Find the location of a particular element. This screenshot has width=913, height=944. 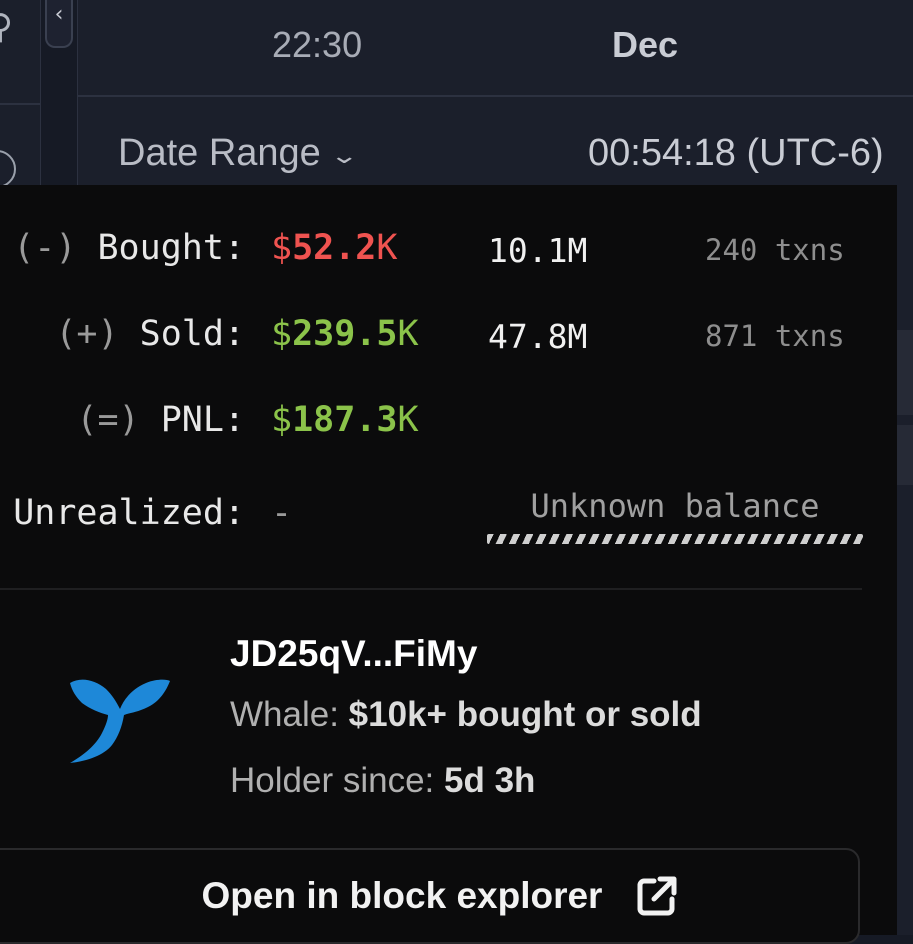

bought-txns: 240 txns is located at coordinates (775, 250).